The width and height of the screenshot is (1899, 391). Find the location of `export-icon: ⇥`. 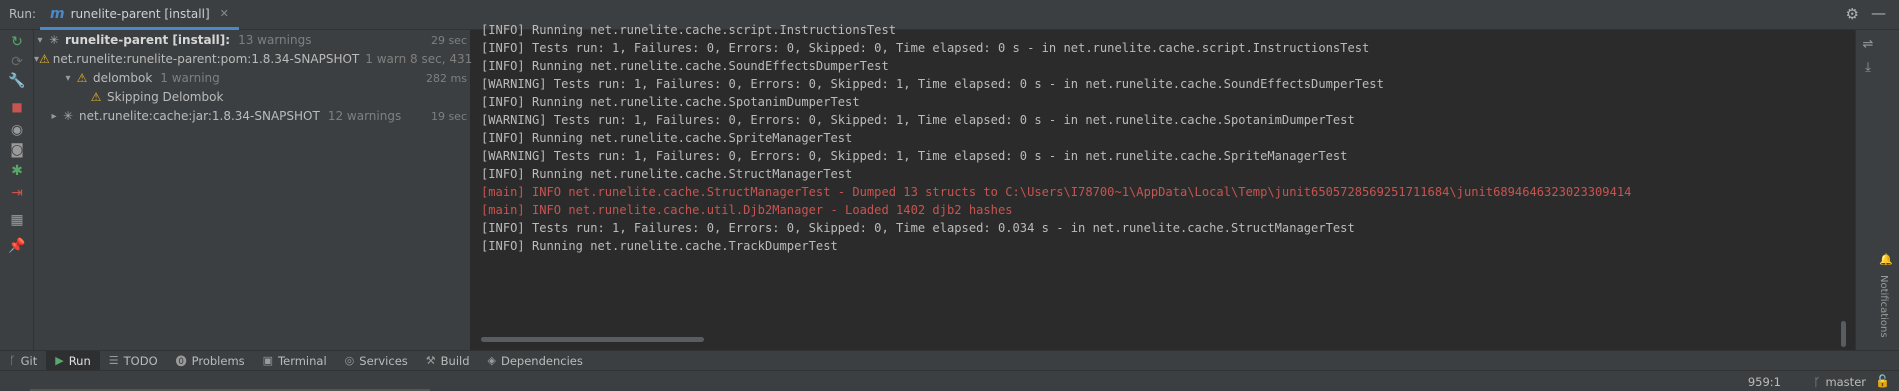

export-icon: ⇥ is located at coordinates (17, 193).